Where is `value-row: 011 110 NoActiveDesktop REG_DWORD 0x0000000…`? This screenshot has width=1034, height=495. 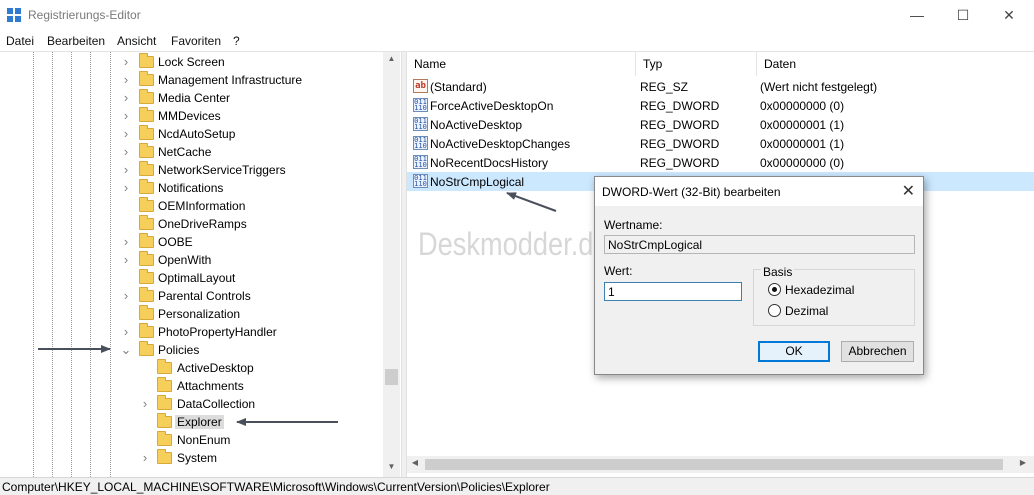
value-row: 011 110 NoActiveDesktop REG_DWORD 0x0000000… is located at coordinates (720, 124).